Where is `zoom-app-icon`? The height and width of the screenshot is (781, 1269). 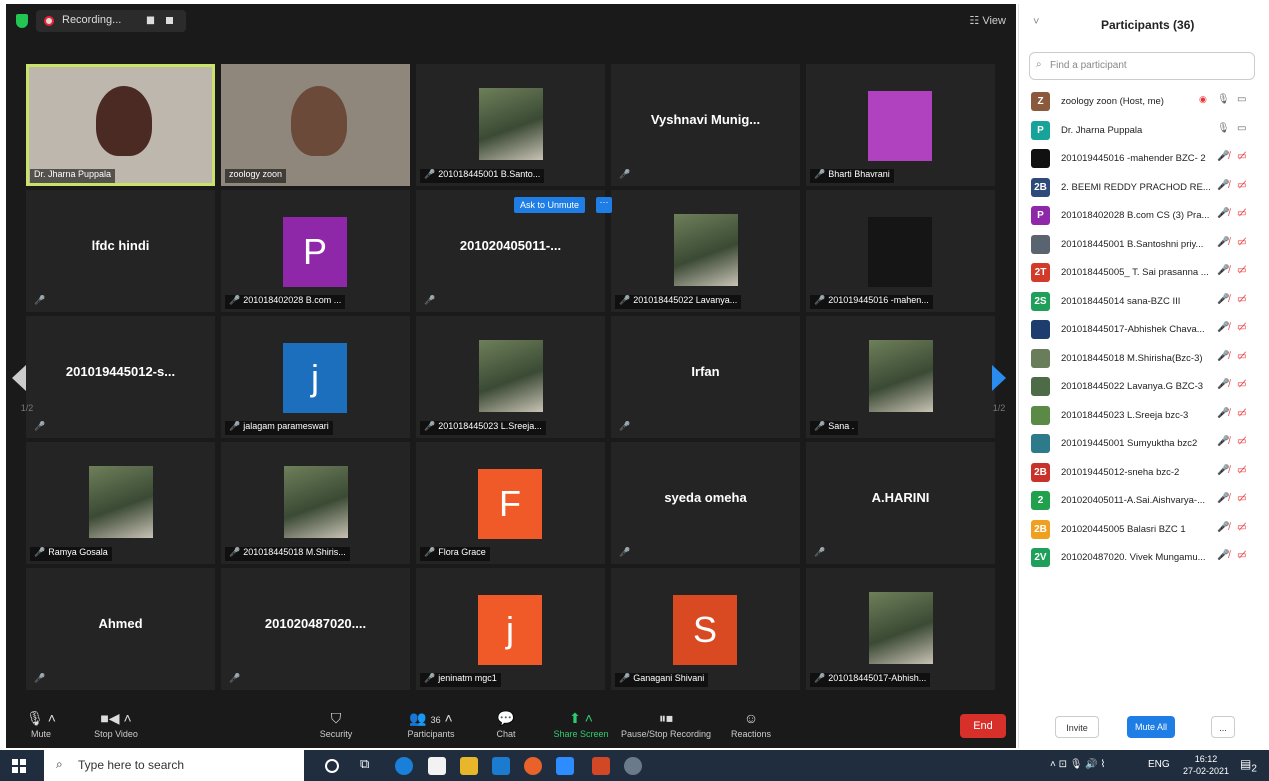 zoom-app-icon is located at coordinates (565, 766).